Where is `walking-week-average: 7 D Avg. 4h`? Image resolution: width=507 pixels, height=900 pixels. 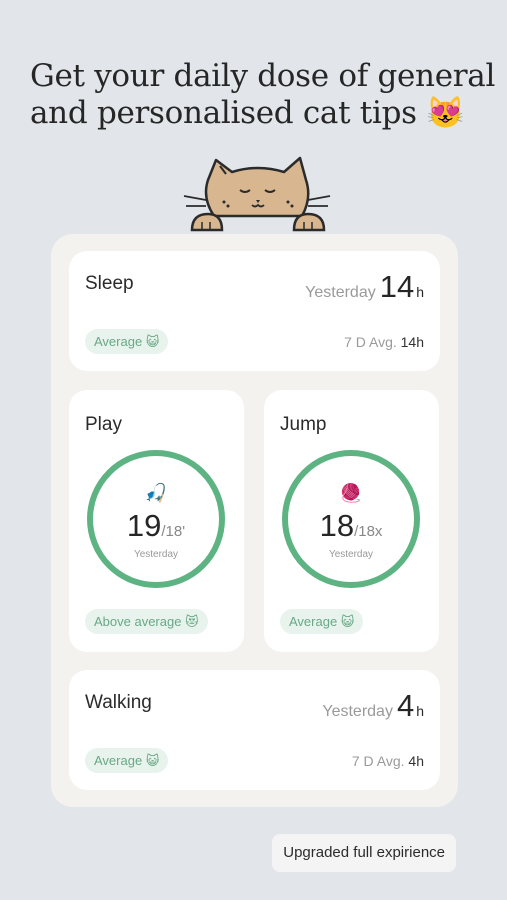 walking-week-average: 7 D Avg. 4h is located at coordinates (388, 761).